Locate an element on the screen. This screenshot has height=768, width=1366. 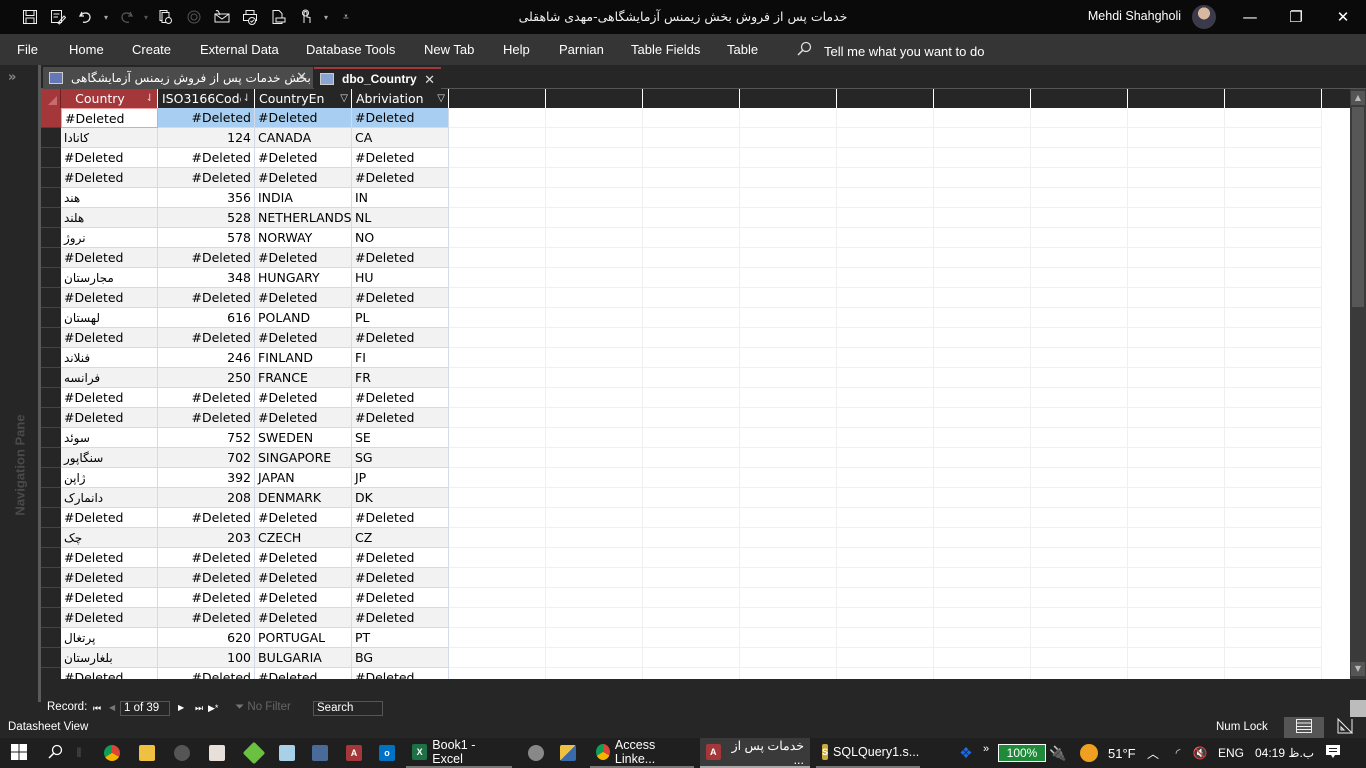
table-row: چک 203 CZECH CZ is located at coordinates (695, 538).